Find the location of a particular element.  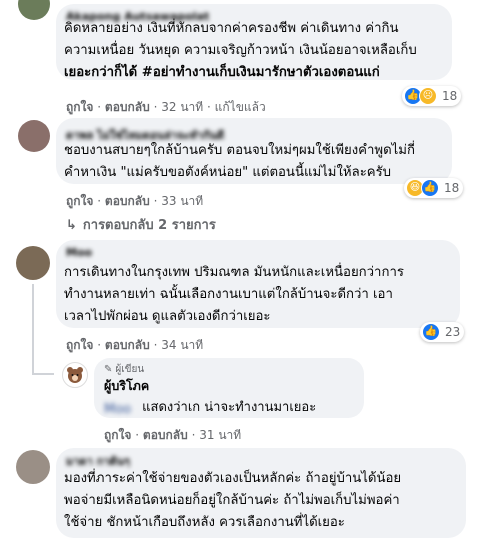

commenter-name: Moo is located at coordinates (79, 252).